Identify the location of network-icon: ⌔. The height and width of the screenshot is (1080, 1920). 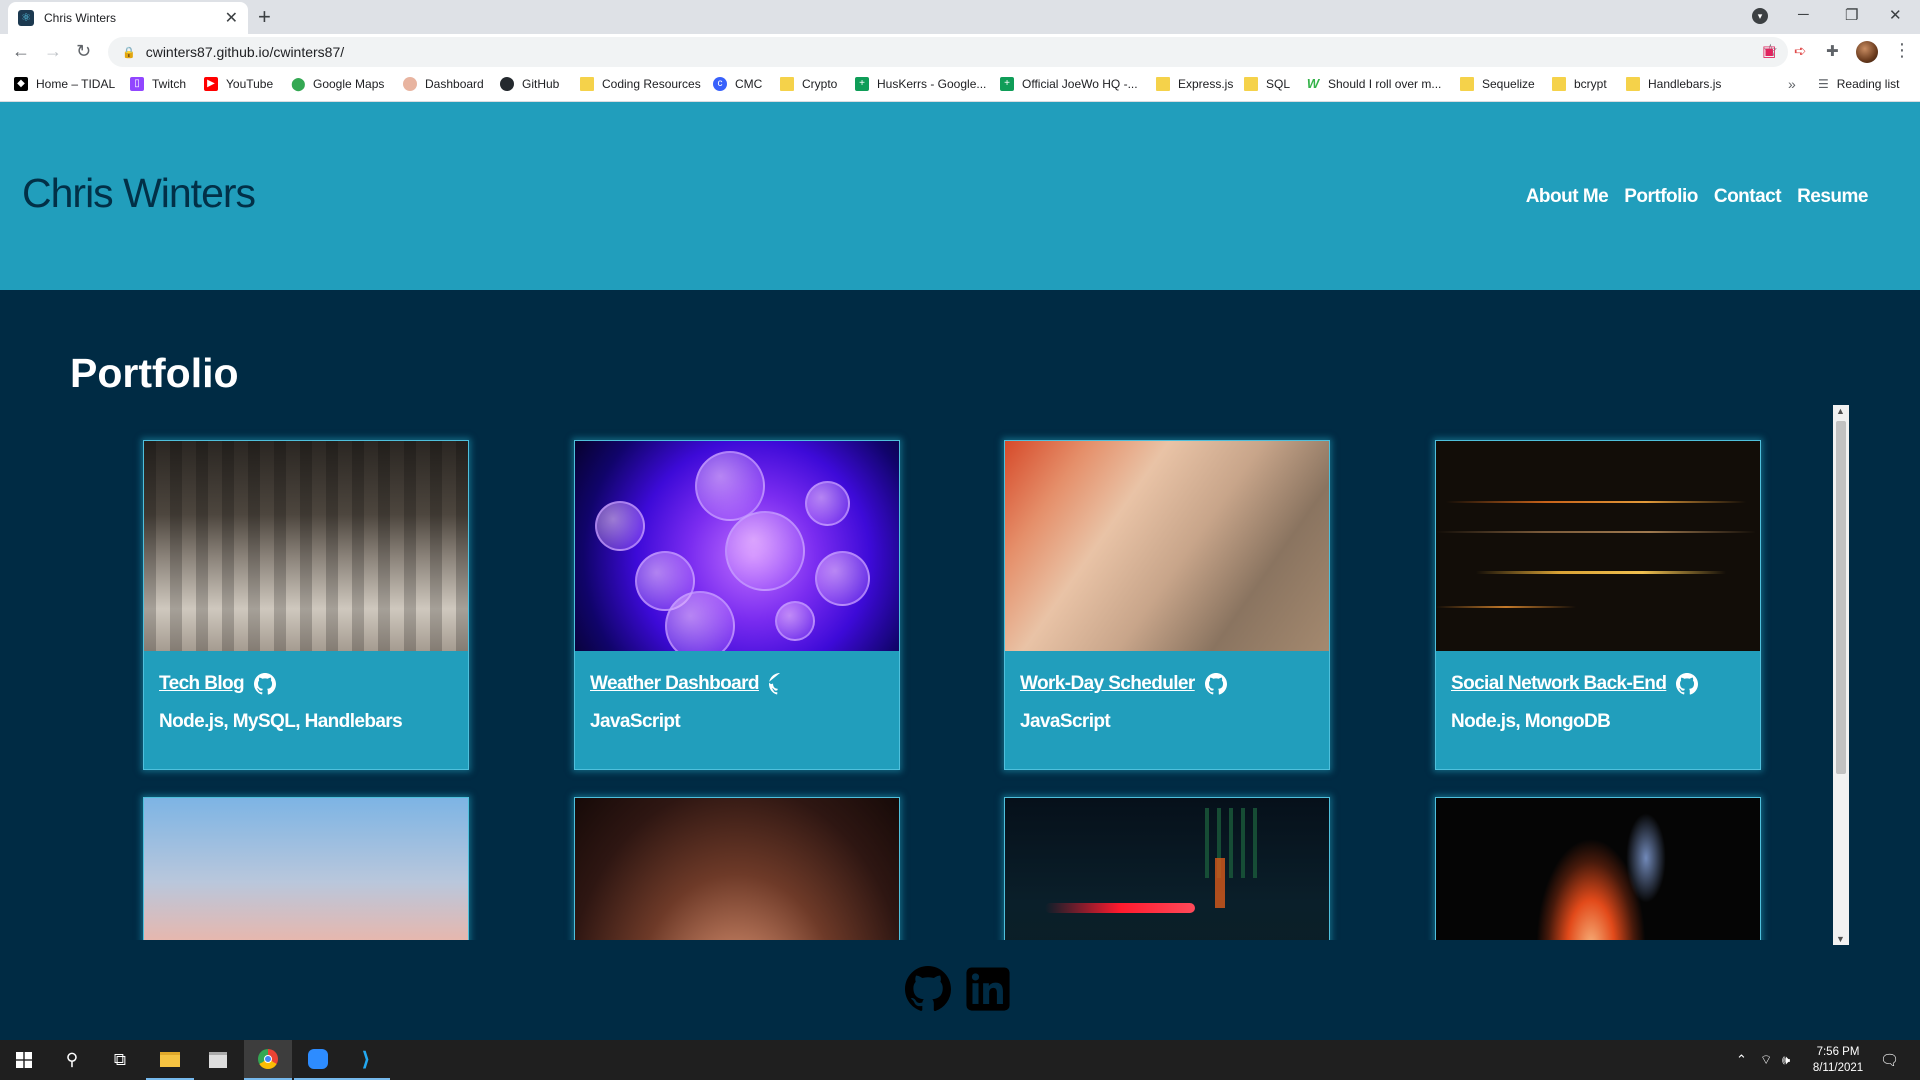
(1766, 1060).